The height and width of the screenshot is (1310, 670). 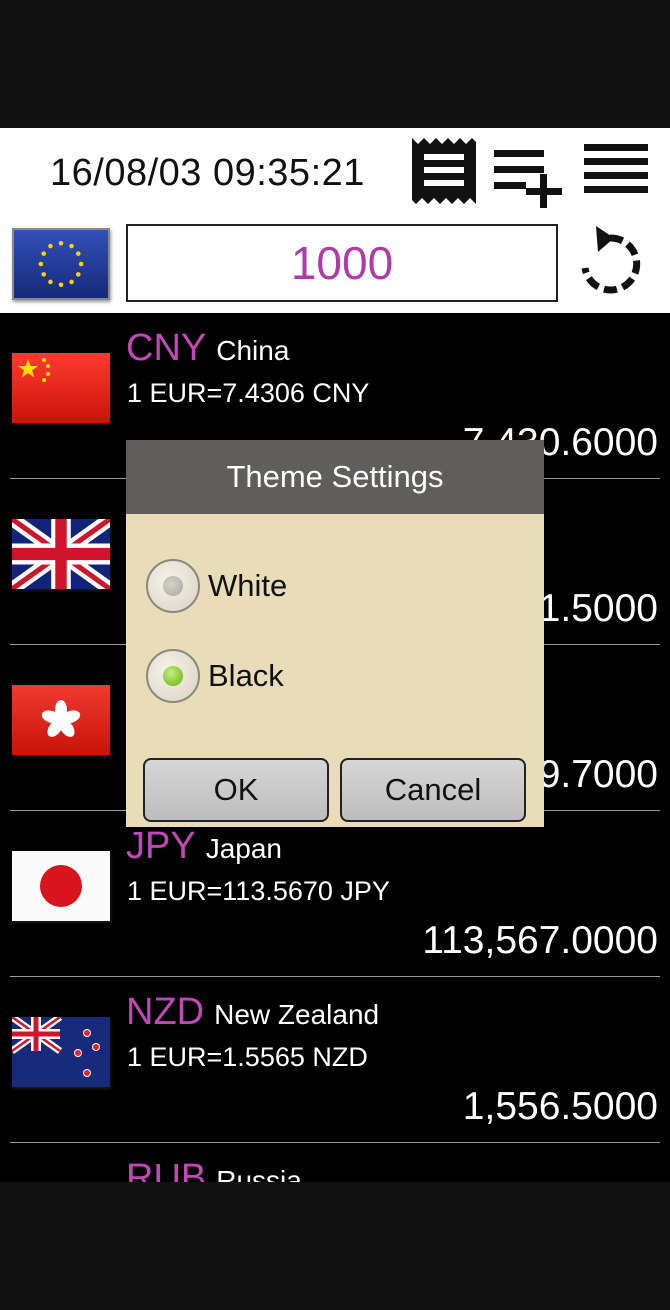 I want to click on nz-flag-icon, so click(x=61, y=1052).